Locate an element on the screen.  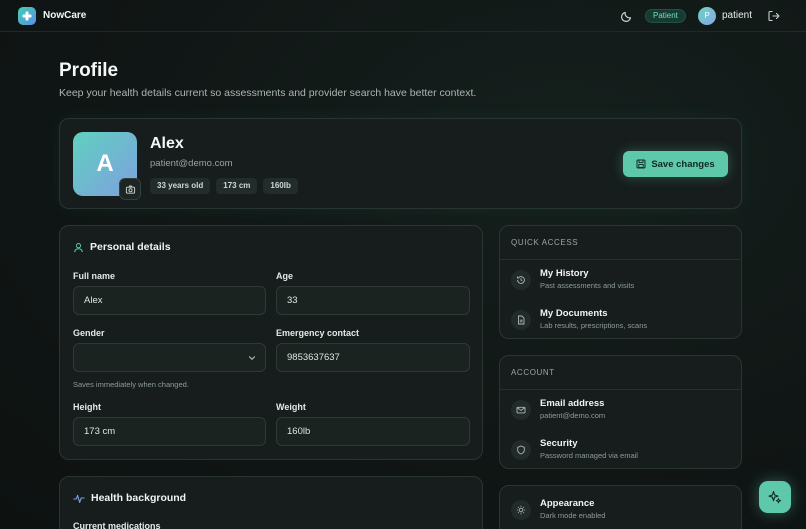
current-medications-label: Current medications is located at coordinates (117, 525).